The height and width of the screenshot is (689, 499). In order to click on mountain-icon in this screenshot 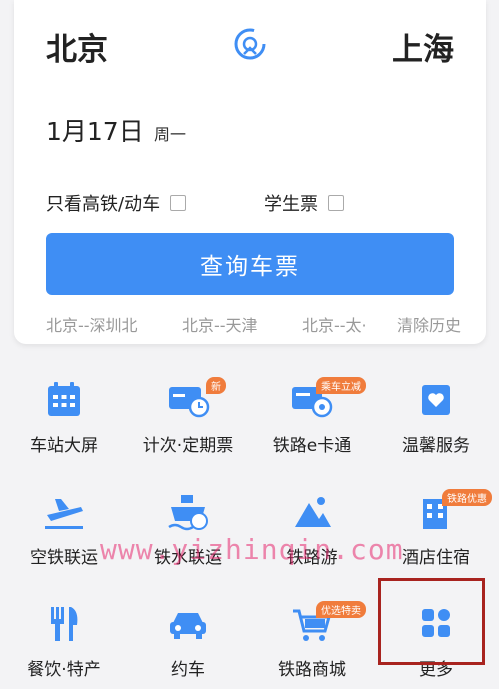, I will do `click(313, 512)`.